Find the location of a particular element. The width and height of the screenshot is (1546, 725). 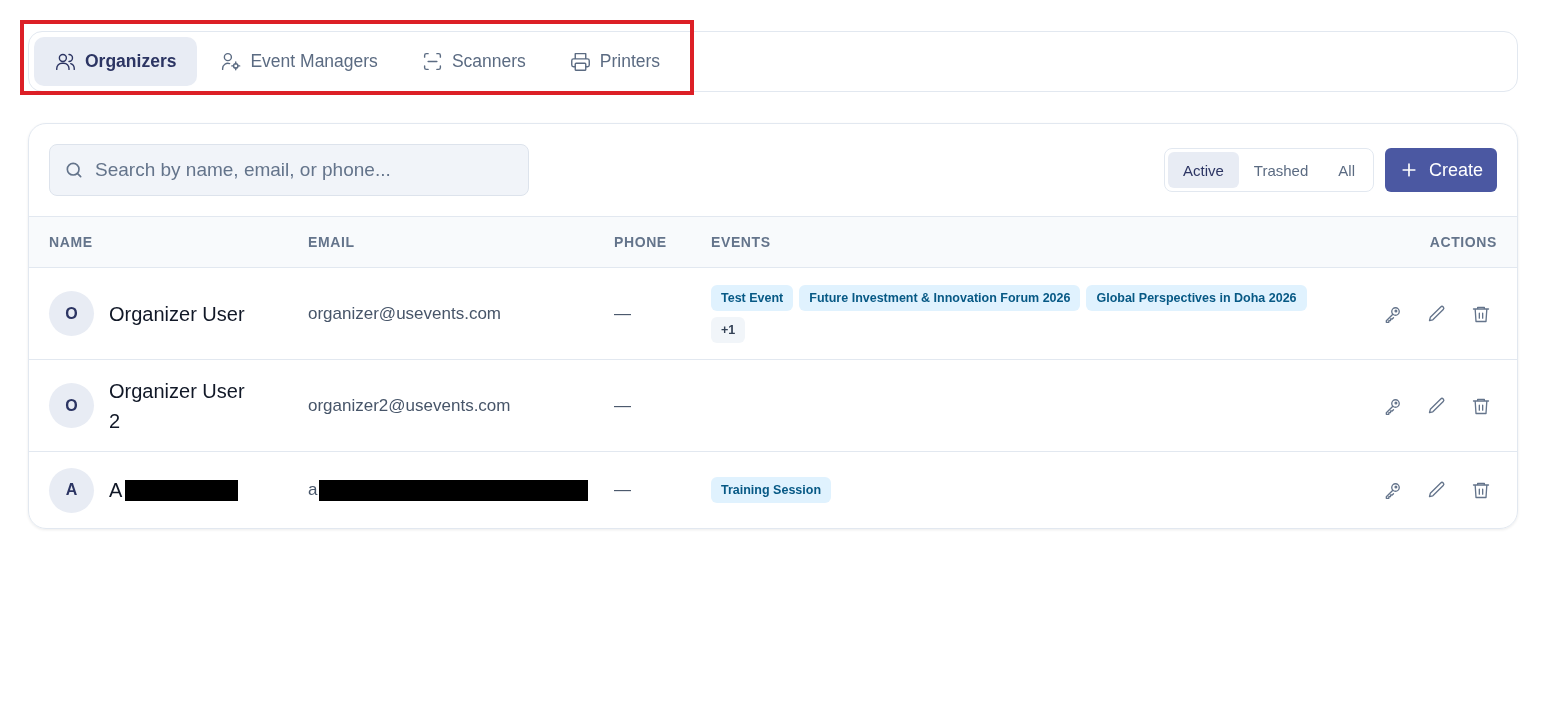

email: a is located at coordinates (313, 490).